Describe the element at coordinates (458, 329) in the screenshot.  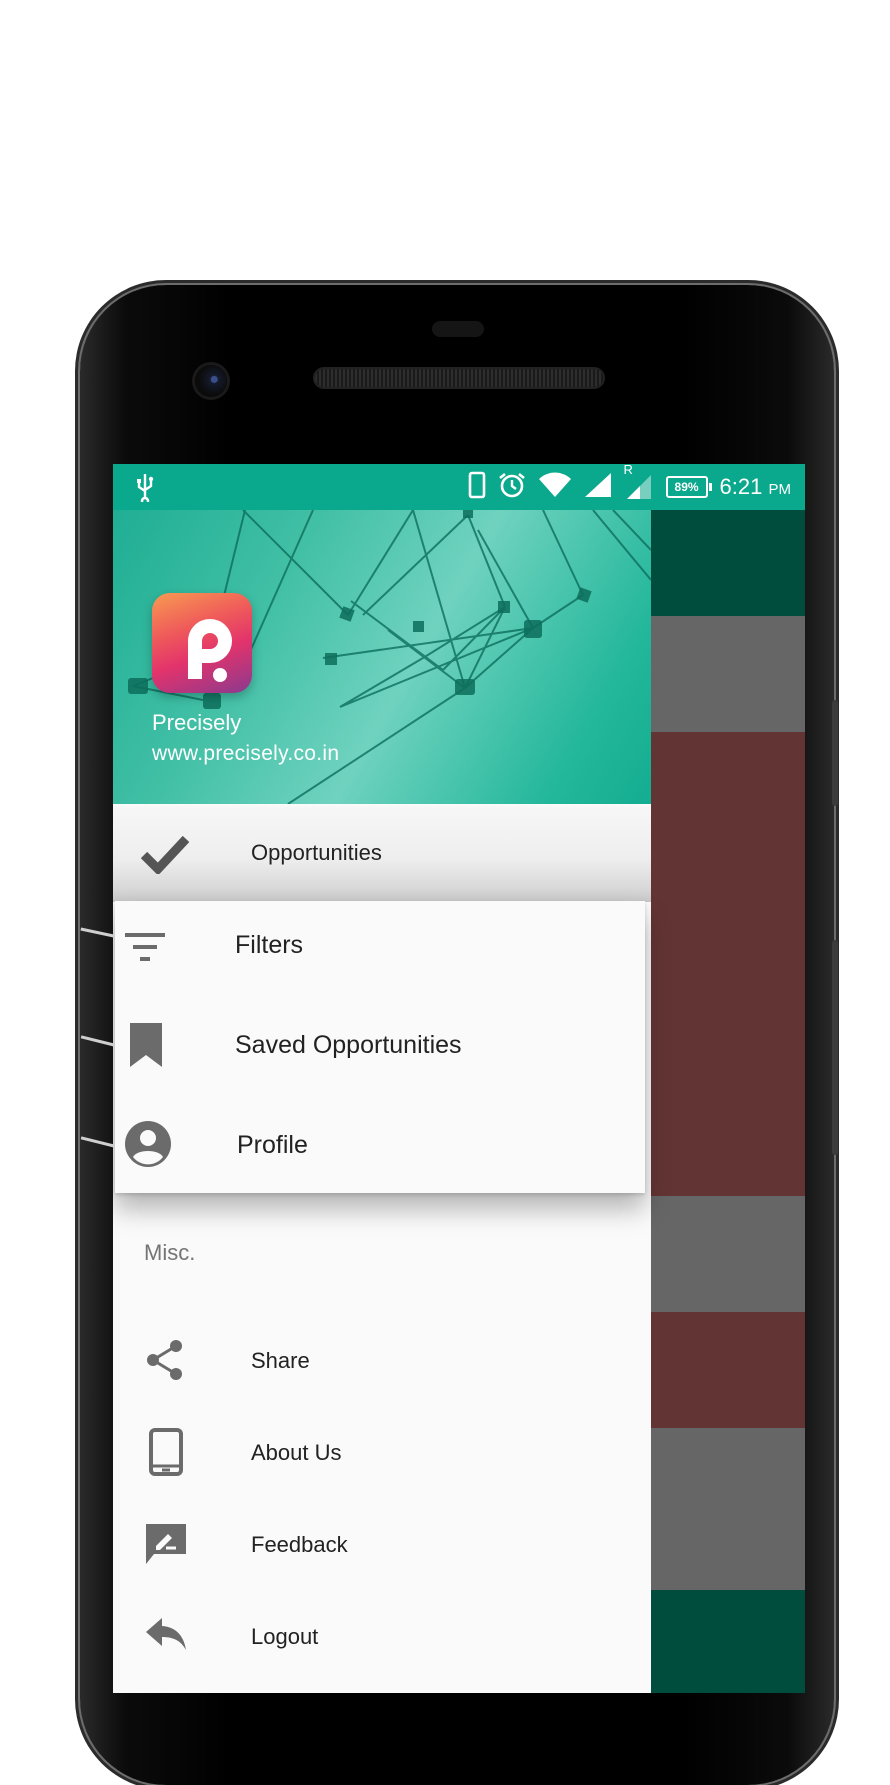
I see `proximity-sensor` at that location.